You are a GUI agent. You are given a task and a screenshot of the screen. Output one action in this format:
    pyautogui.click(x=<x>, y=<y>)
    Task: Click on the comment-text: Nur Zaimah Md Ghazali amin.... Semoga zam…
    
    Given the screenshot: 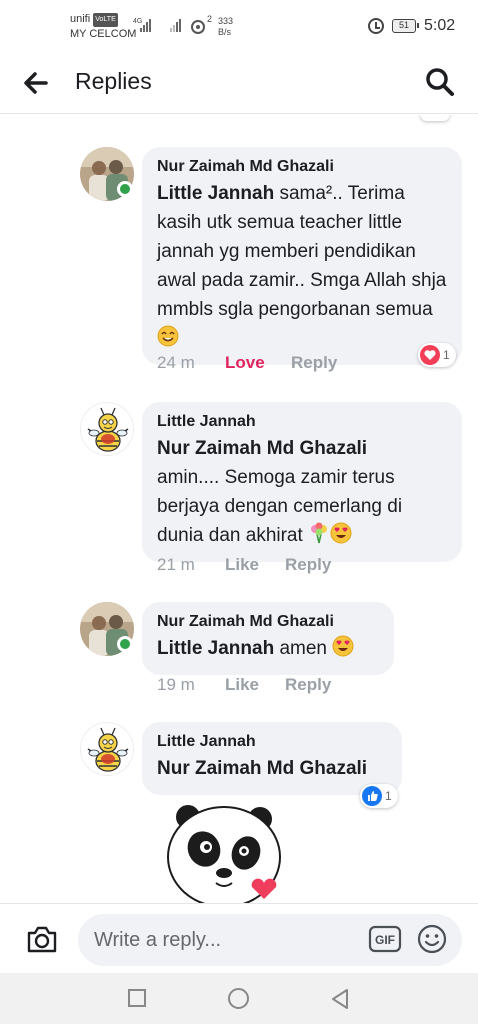 What is the action you would take?
    pyautogui.click(x=302, y=492)
    